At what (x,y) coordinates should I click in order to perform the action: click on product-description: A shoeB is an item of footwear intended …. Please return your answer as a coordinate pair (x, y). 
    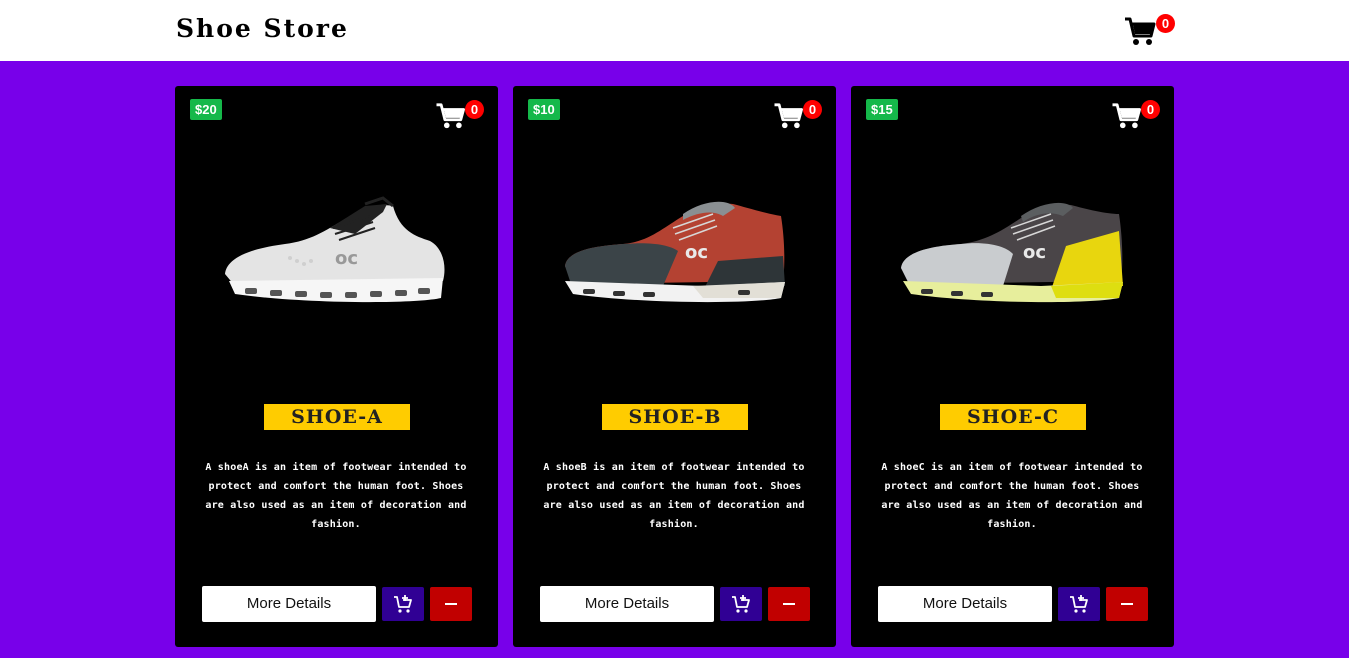
    Looking at the image, I should click on (674, 496).